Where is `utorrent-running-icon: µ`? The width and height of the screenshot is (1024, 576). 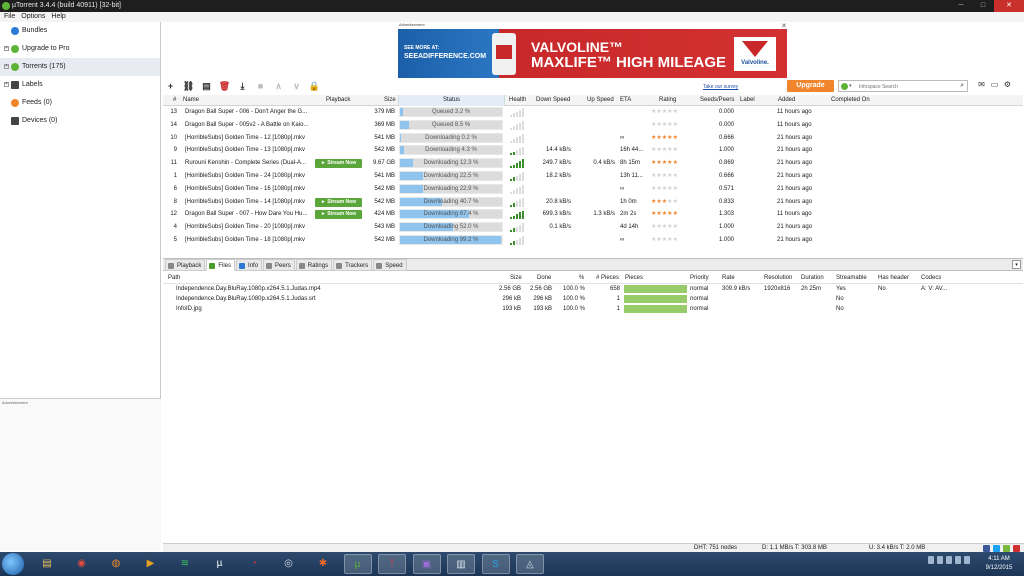 utorrent-running-icon: µ is located at coordinates (357, 564).